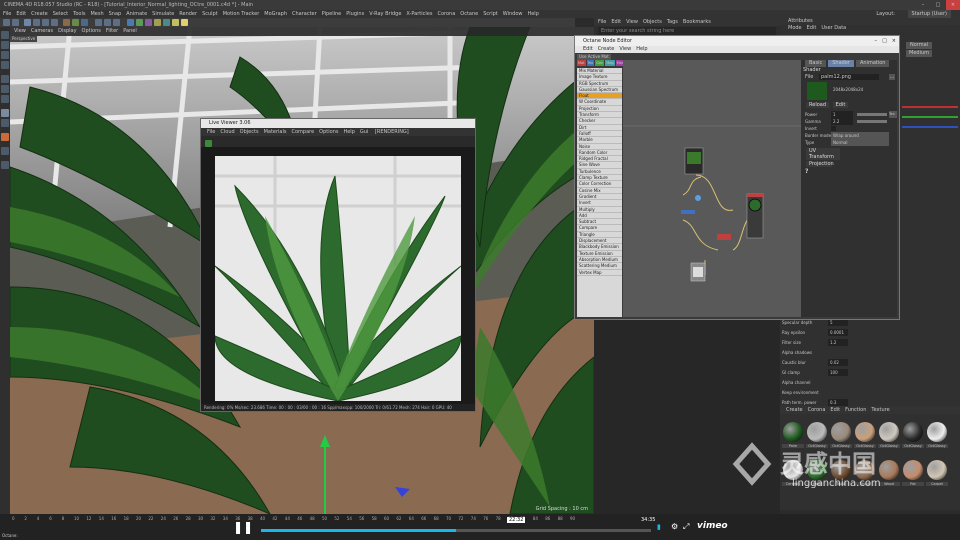 The width and height of the screenshot is (960, 540). I want to click on help-icon: ?, so click(849, 171).